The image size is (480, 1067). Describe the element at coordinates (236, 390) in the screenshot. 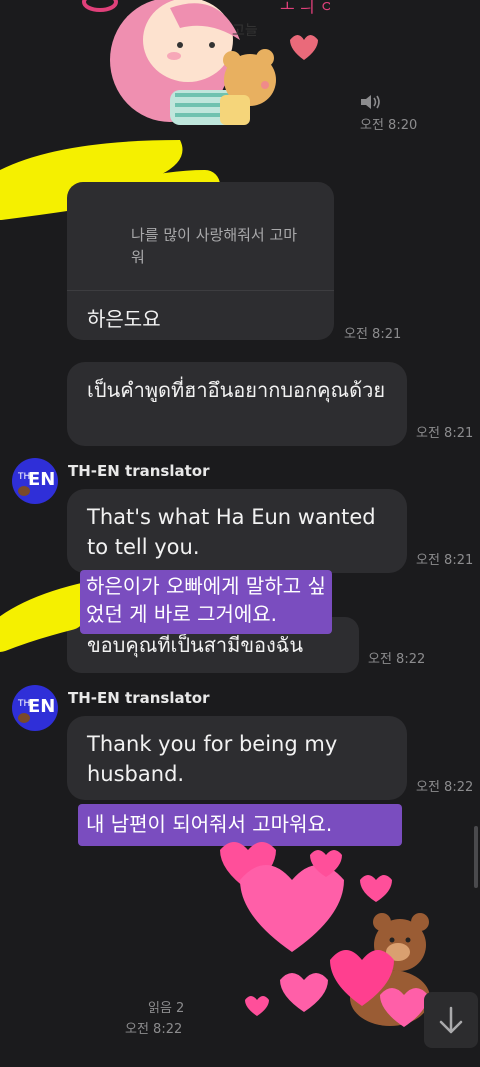

I see `message-text: เป็นคำพูดที่ฮาอึนอยากบอกคุณด้วย` at that location.